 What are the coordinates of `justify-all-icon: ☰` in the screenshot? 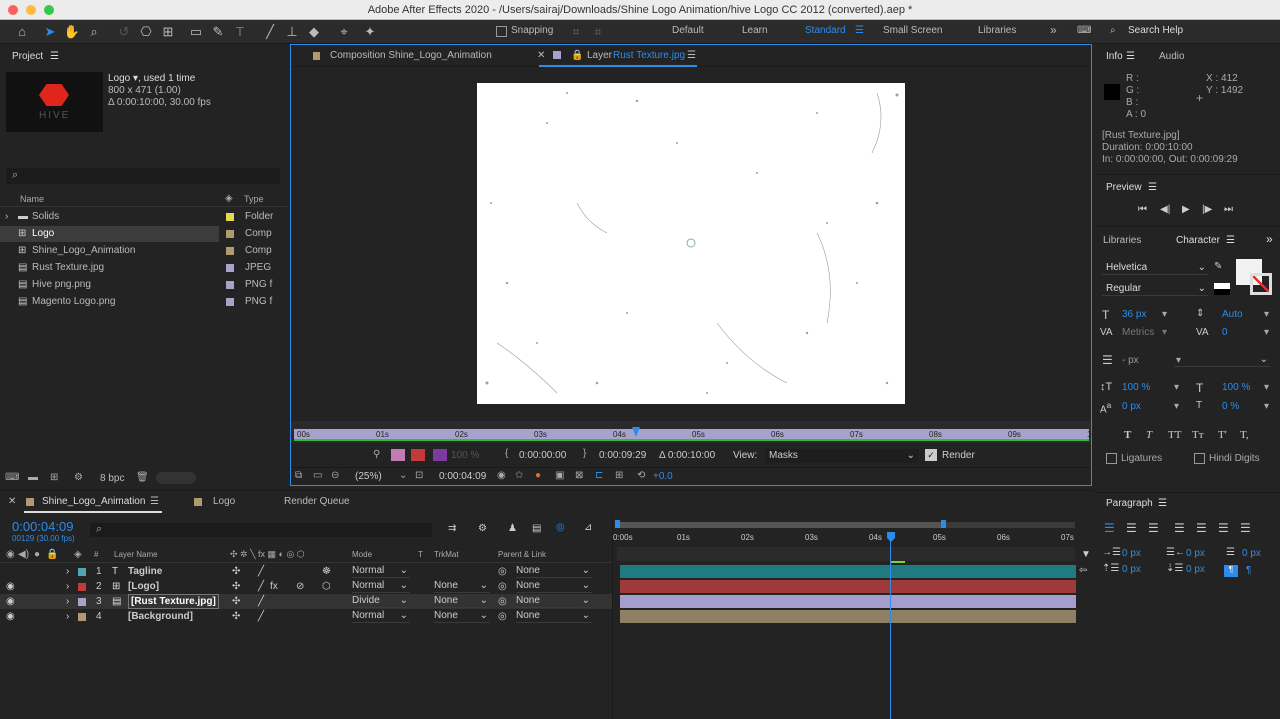 It's located at (1245, 528).